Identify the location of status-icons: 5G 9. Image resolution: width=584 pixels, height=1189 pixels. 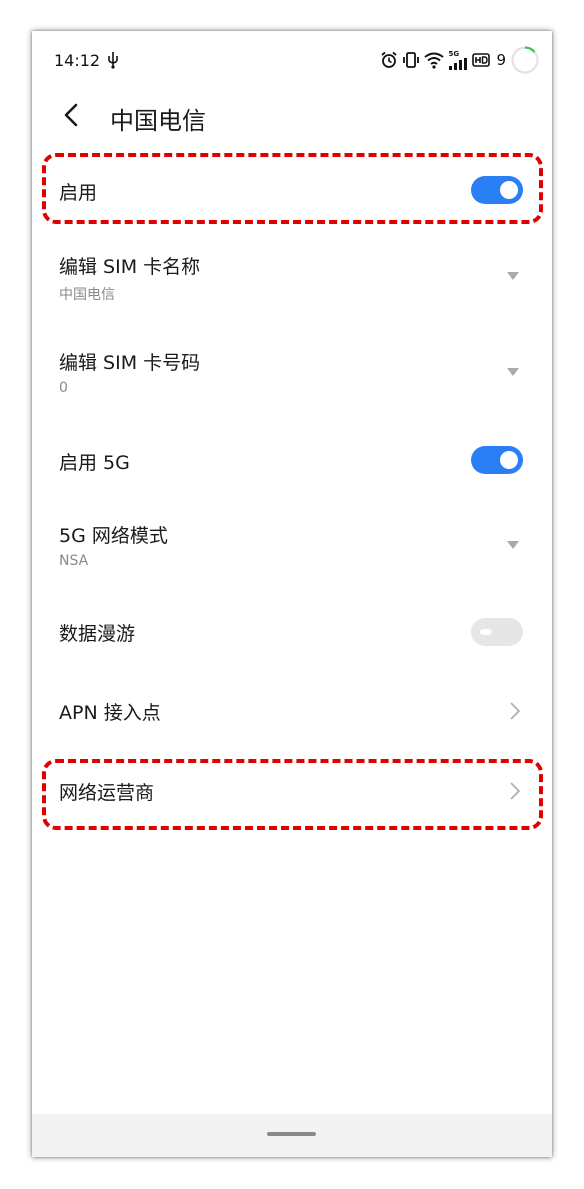
(460, 60).